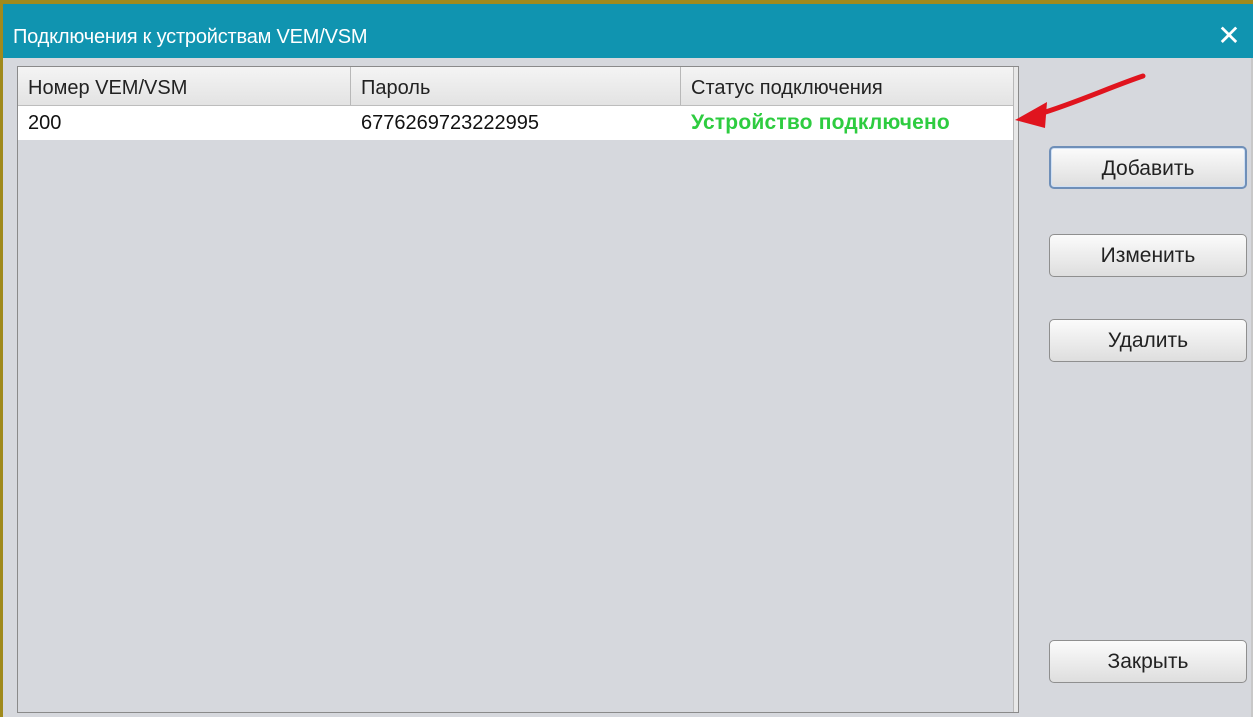  What do you see at coordinates (1148, 340) in the screenshot?
I see `delete-button: Удалить` at bounding box center [1148, 340].